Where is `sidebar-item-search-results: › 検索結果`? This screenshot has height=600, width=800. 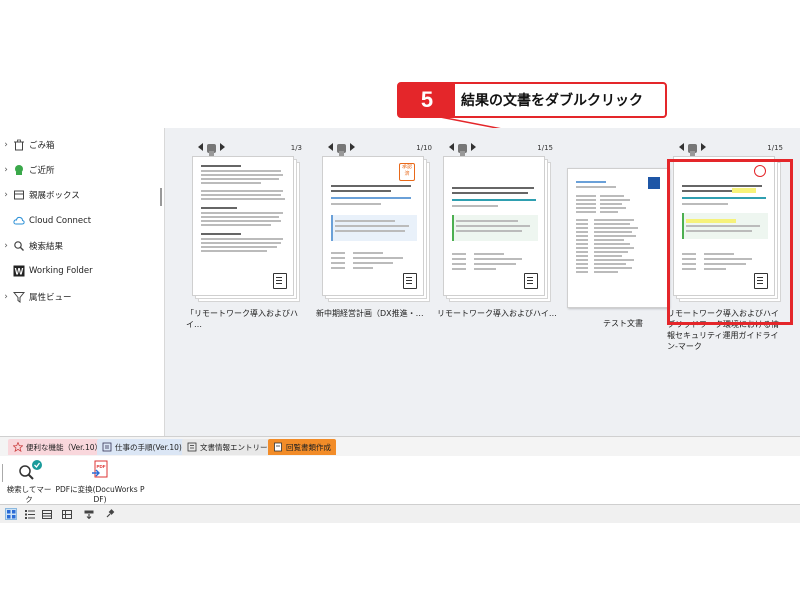 sidebar-item-search-results: › 検索結果 is located at coordinates (82, 246).